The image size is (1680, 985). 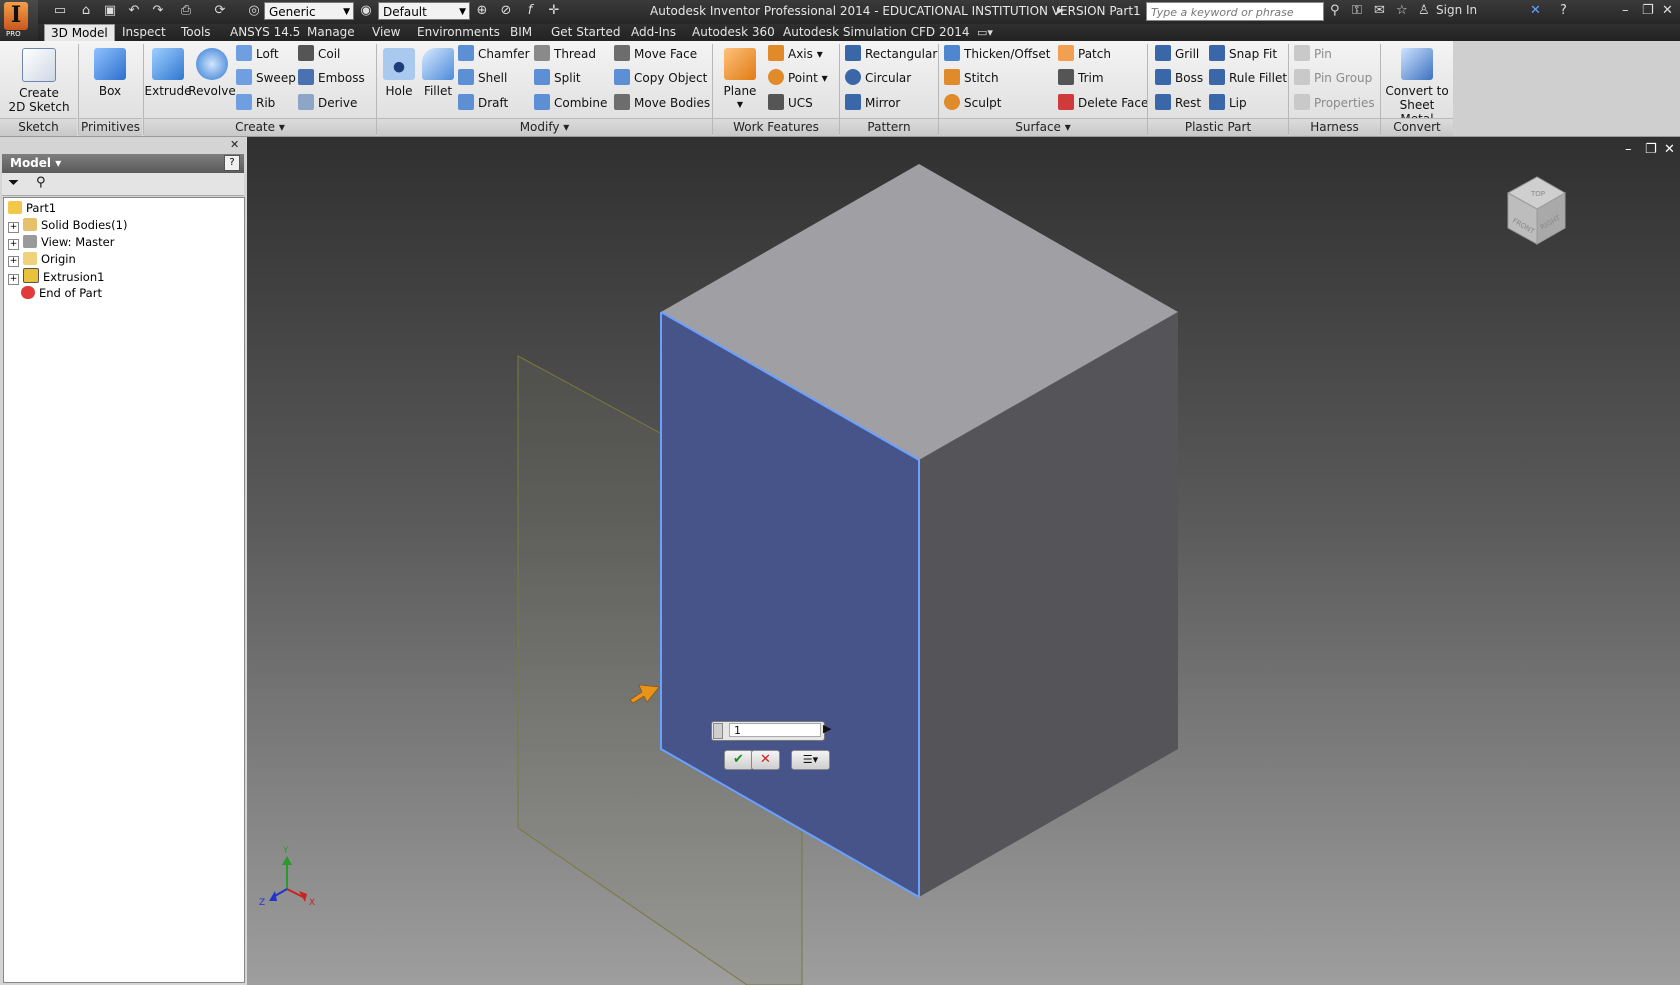 What do you see at coordinates (399, 73) in the screenshot?
I see `hole-button: Hole` at bounding box center [399, 73].